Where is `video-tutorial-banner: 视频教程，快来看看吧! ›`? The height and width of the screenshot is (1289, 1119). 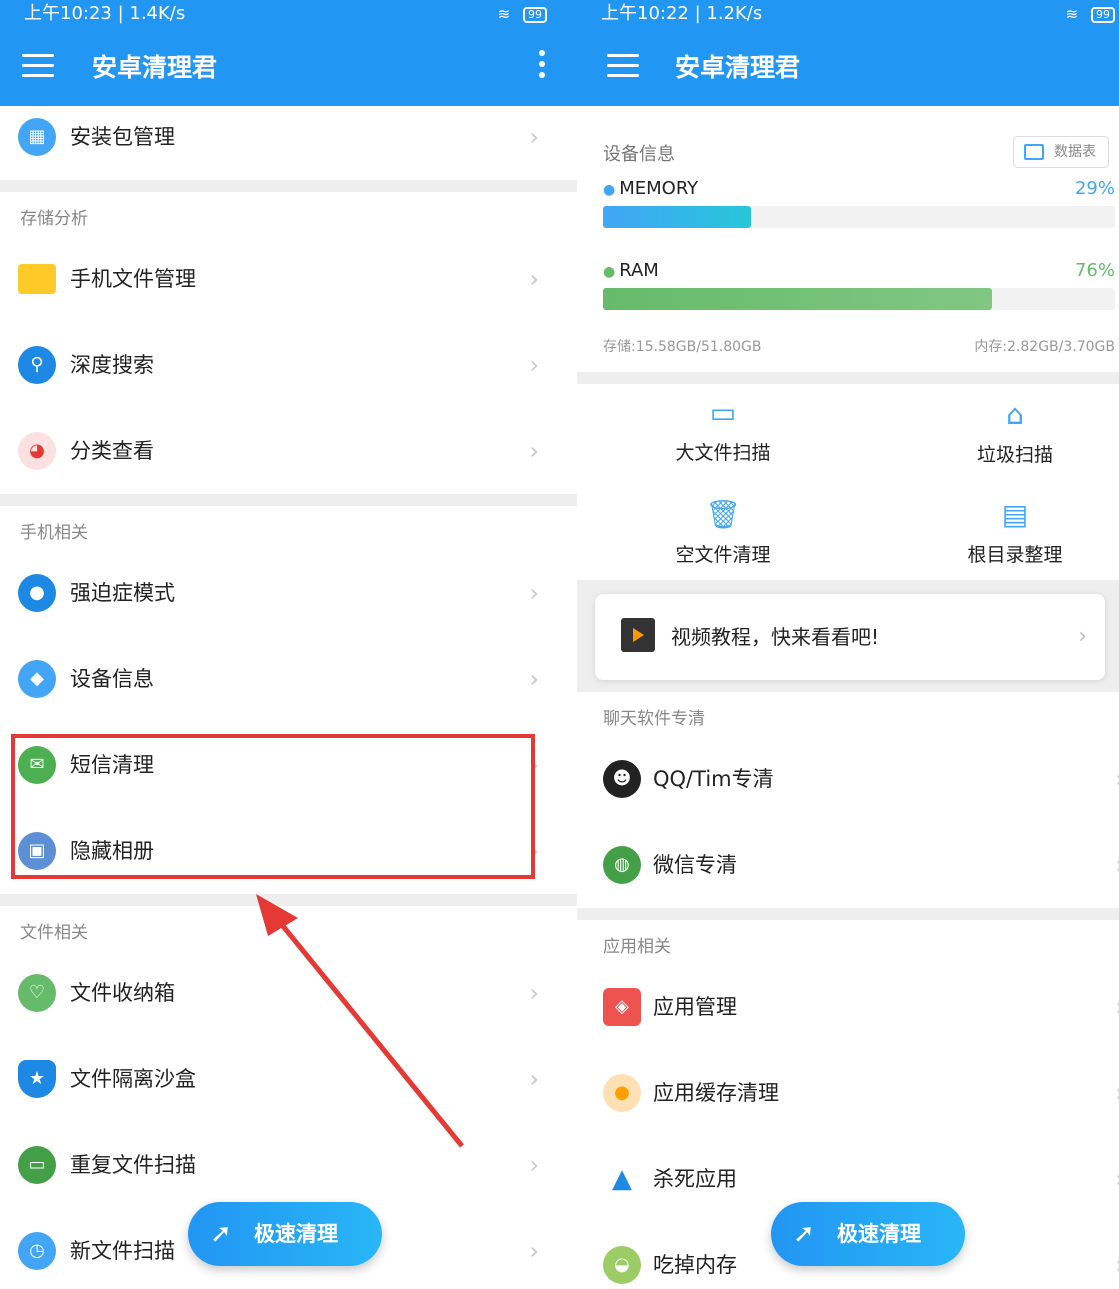
video-tutorial-banner: 视频教程，快来看看吧! › is located at coordinates (850, 637).